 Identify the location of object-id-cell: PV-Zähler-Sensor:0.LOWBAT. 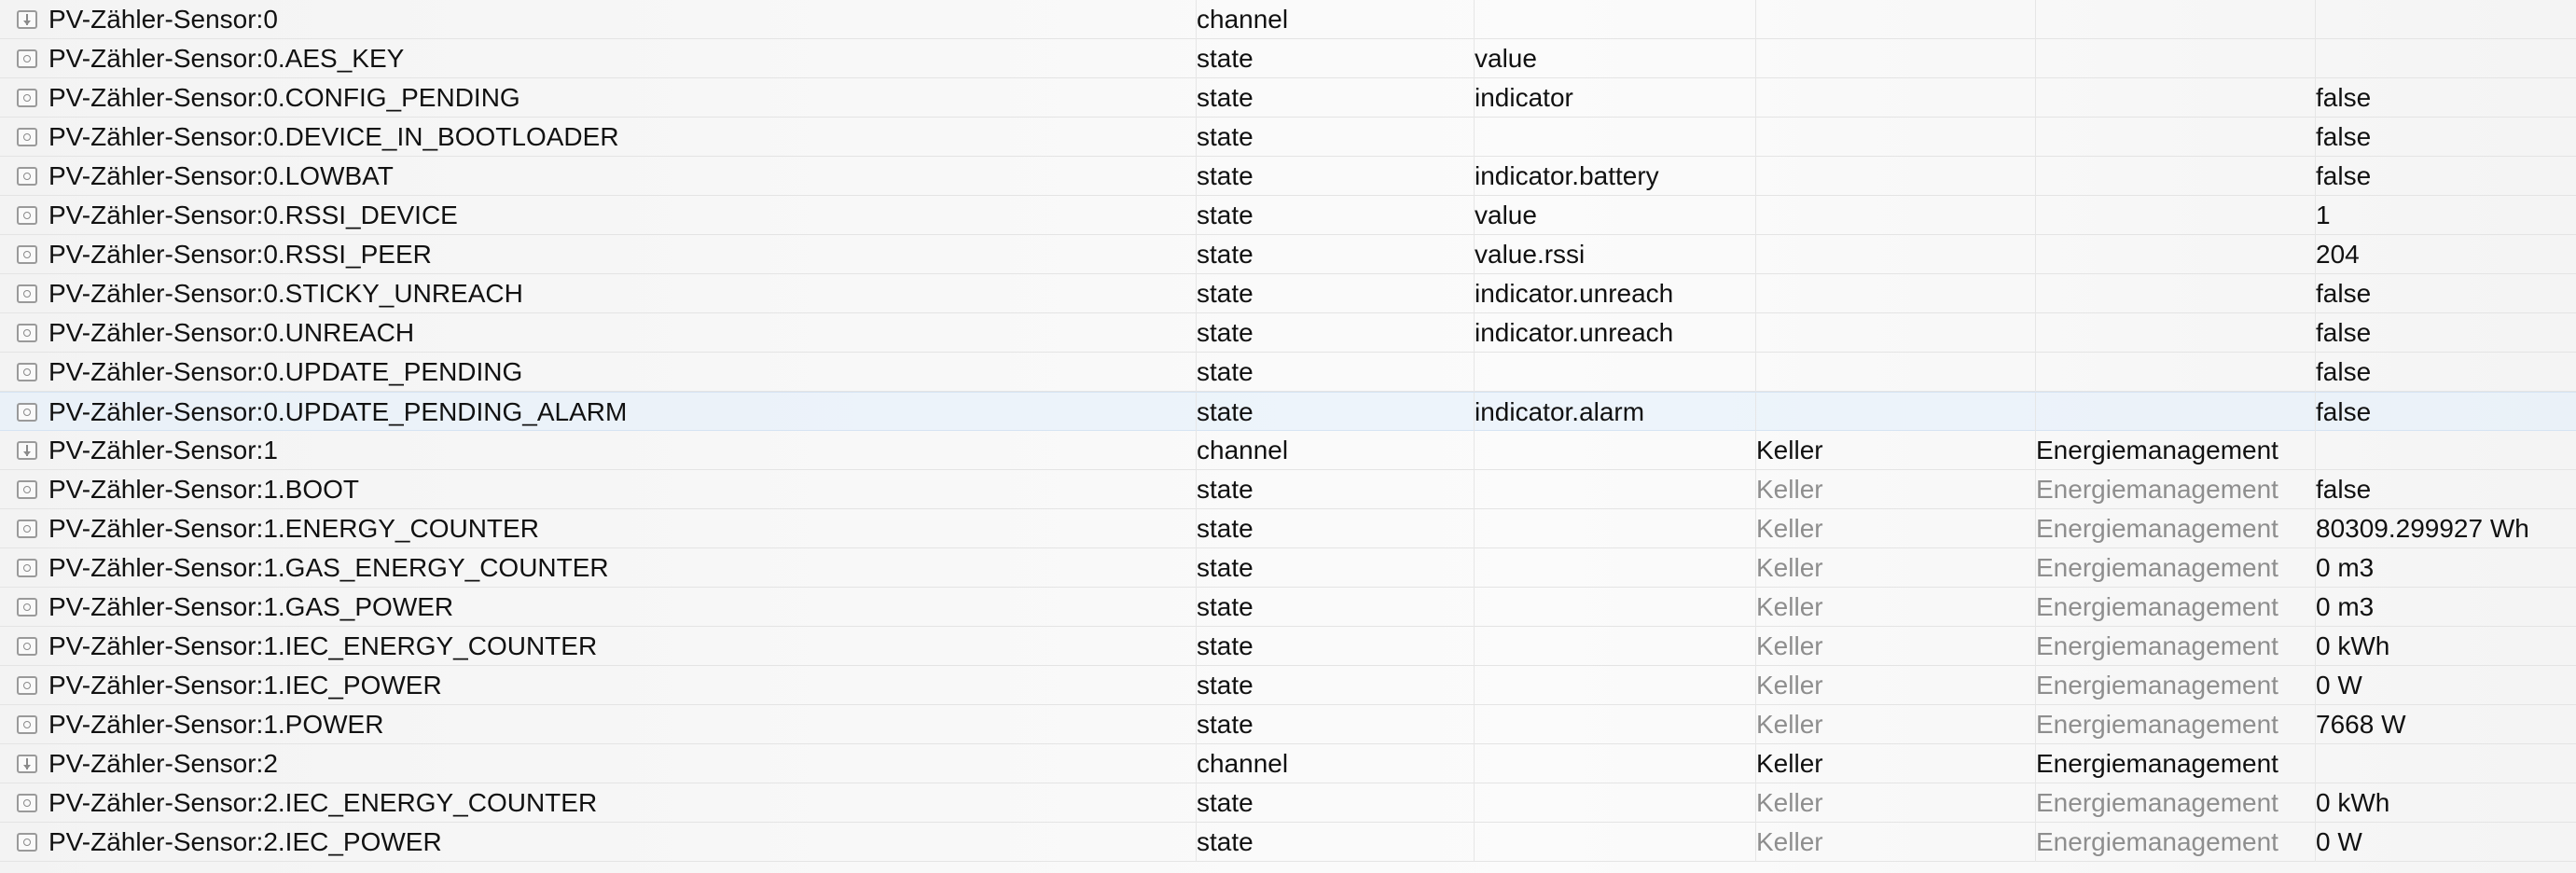
(597, 176).